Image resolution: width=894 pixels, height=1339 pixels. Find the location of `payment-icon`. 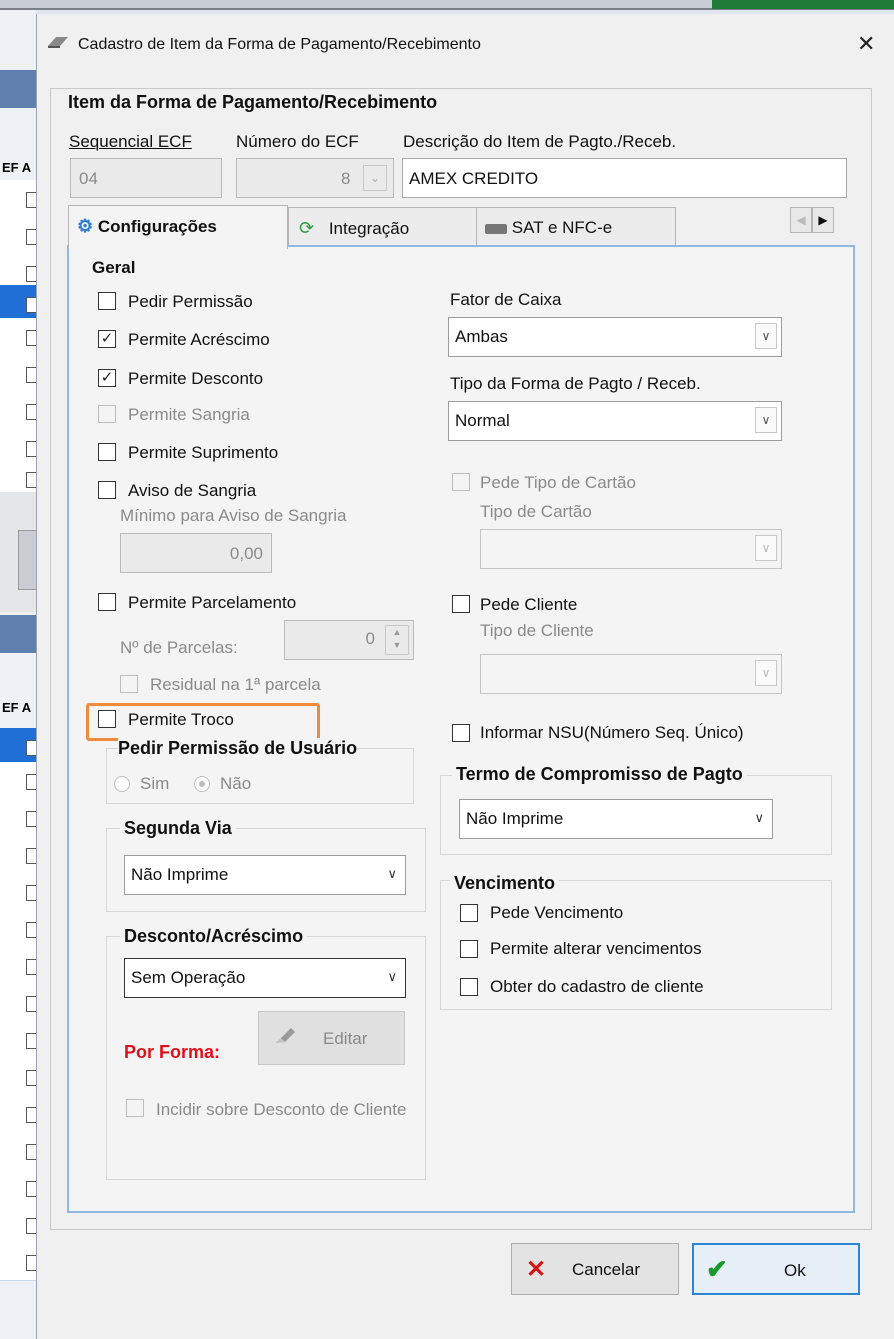

payment-icon is located at coordinates (58, 44).